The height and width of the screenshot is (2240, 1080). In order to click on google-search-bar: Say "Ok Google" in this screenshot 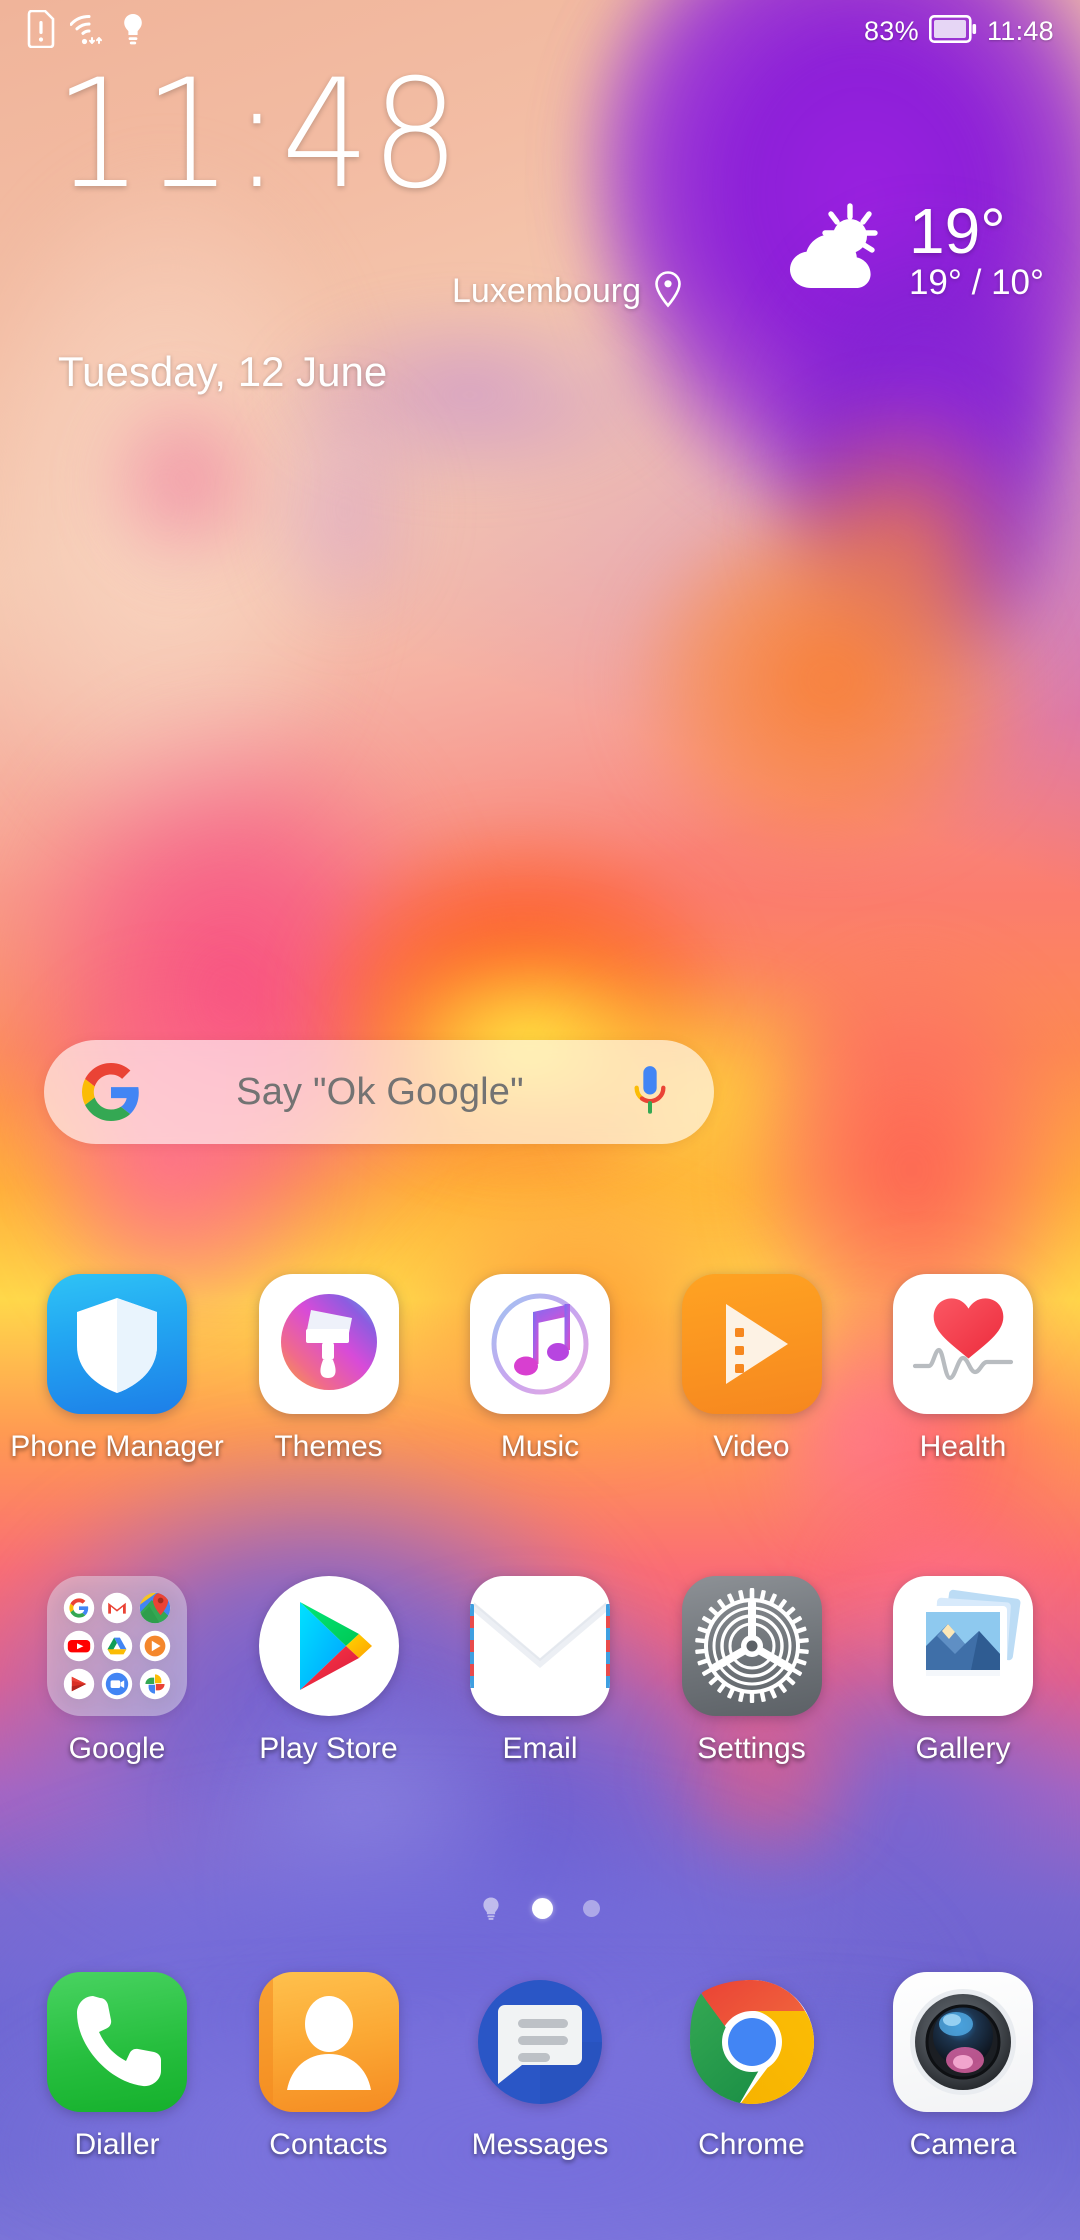, I will do `click(379, 1092)`.